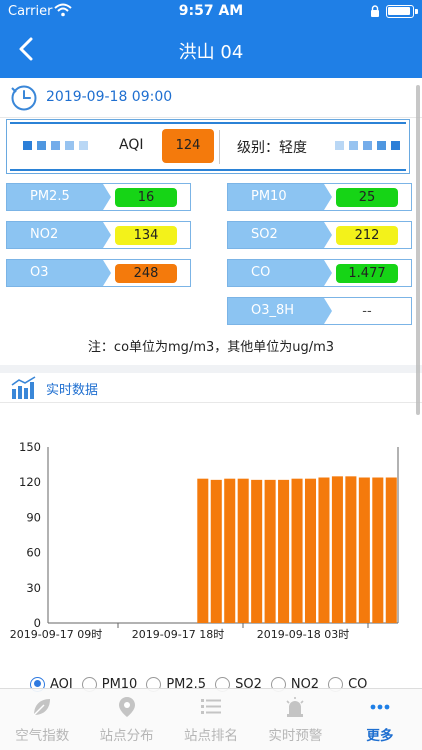  I want to click on card-divider, so click(219, 147).